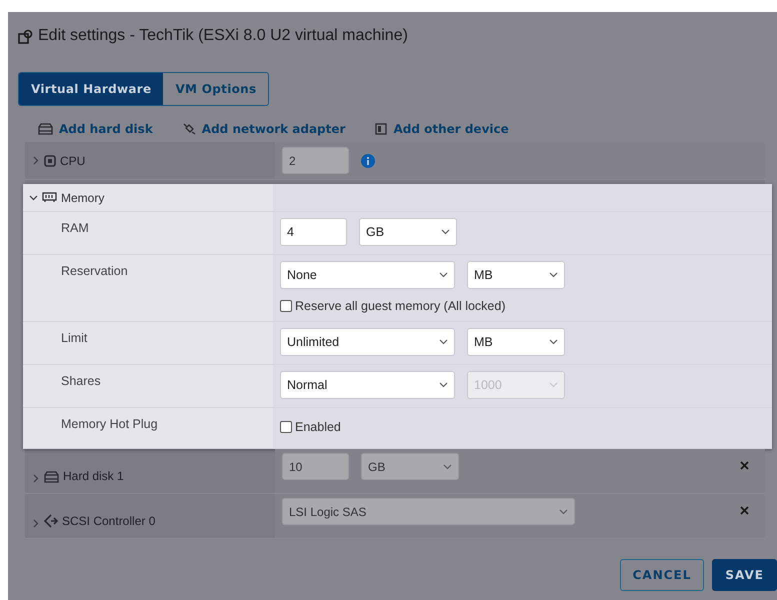 This screenshot has width=777, height=600. I want to click on setting-label: Memory Hot Plug, so click(109, 424).